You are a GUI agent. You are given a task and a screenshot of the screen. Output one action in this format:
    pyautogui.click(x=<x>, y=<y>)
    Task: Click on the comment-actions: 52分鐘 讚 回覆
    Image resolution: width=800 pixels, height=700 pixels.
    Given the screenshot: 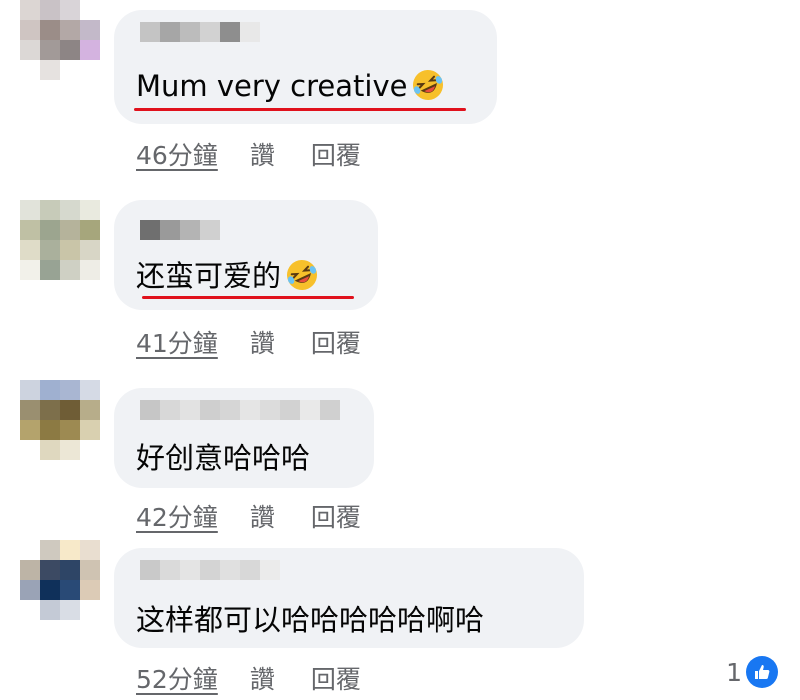 What is the action you would take?
    pyautogui.click(x=248, y=678)
    